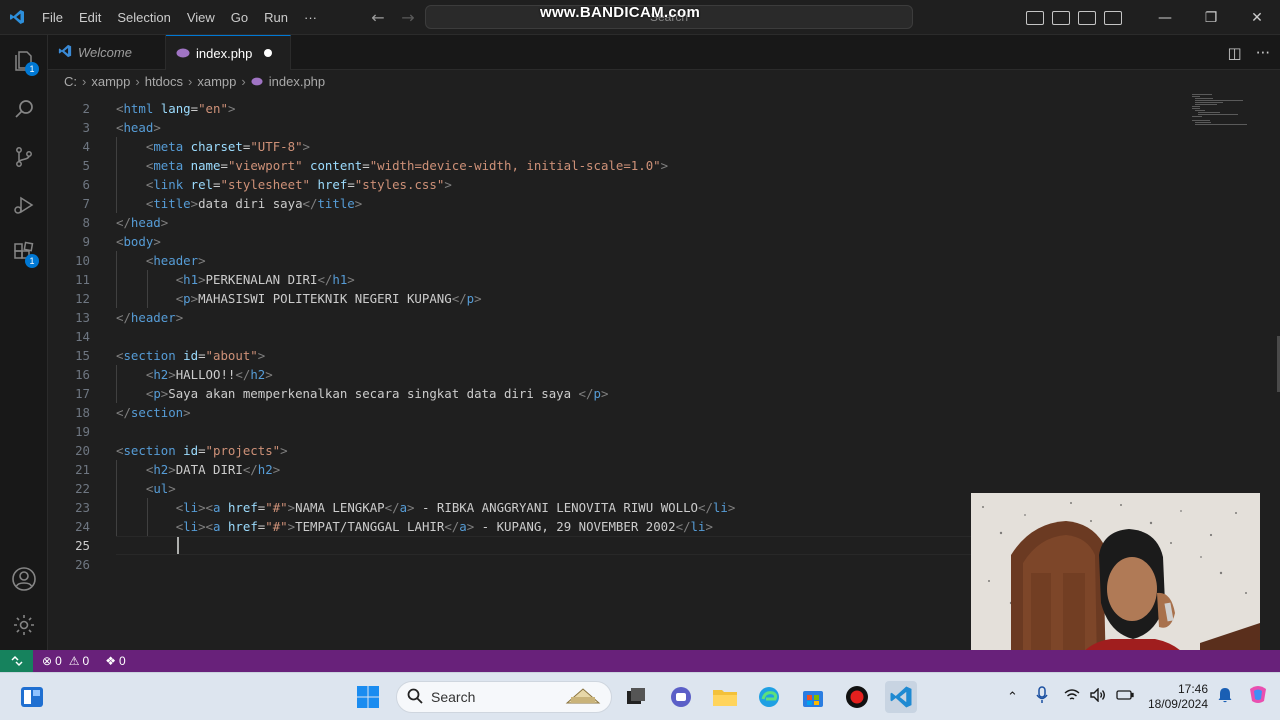 The width and height of the screenshot is (1280, 720). Describe the element at coordinates (664, 241) in the screenshot. I see `code-line: 9 <body>` at that location.